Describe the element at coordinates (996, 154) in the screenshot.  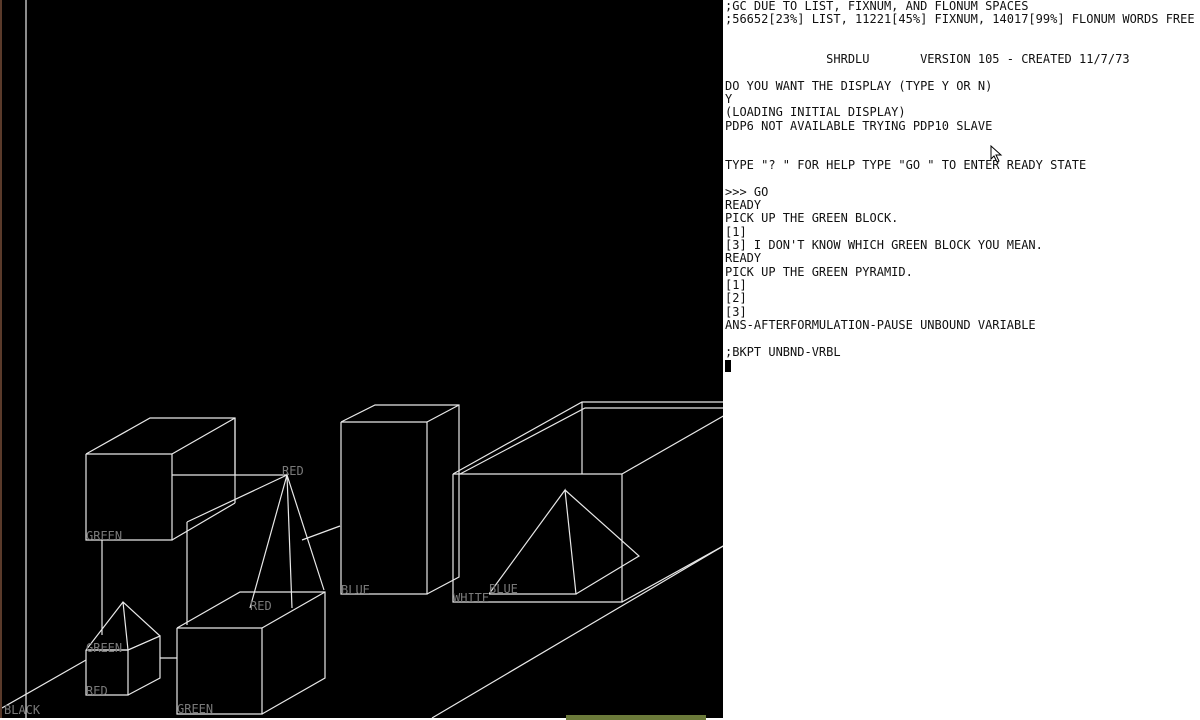
I see `mouse-pointer-icon` at that location.